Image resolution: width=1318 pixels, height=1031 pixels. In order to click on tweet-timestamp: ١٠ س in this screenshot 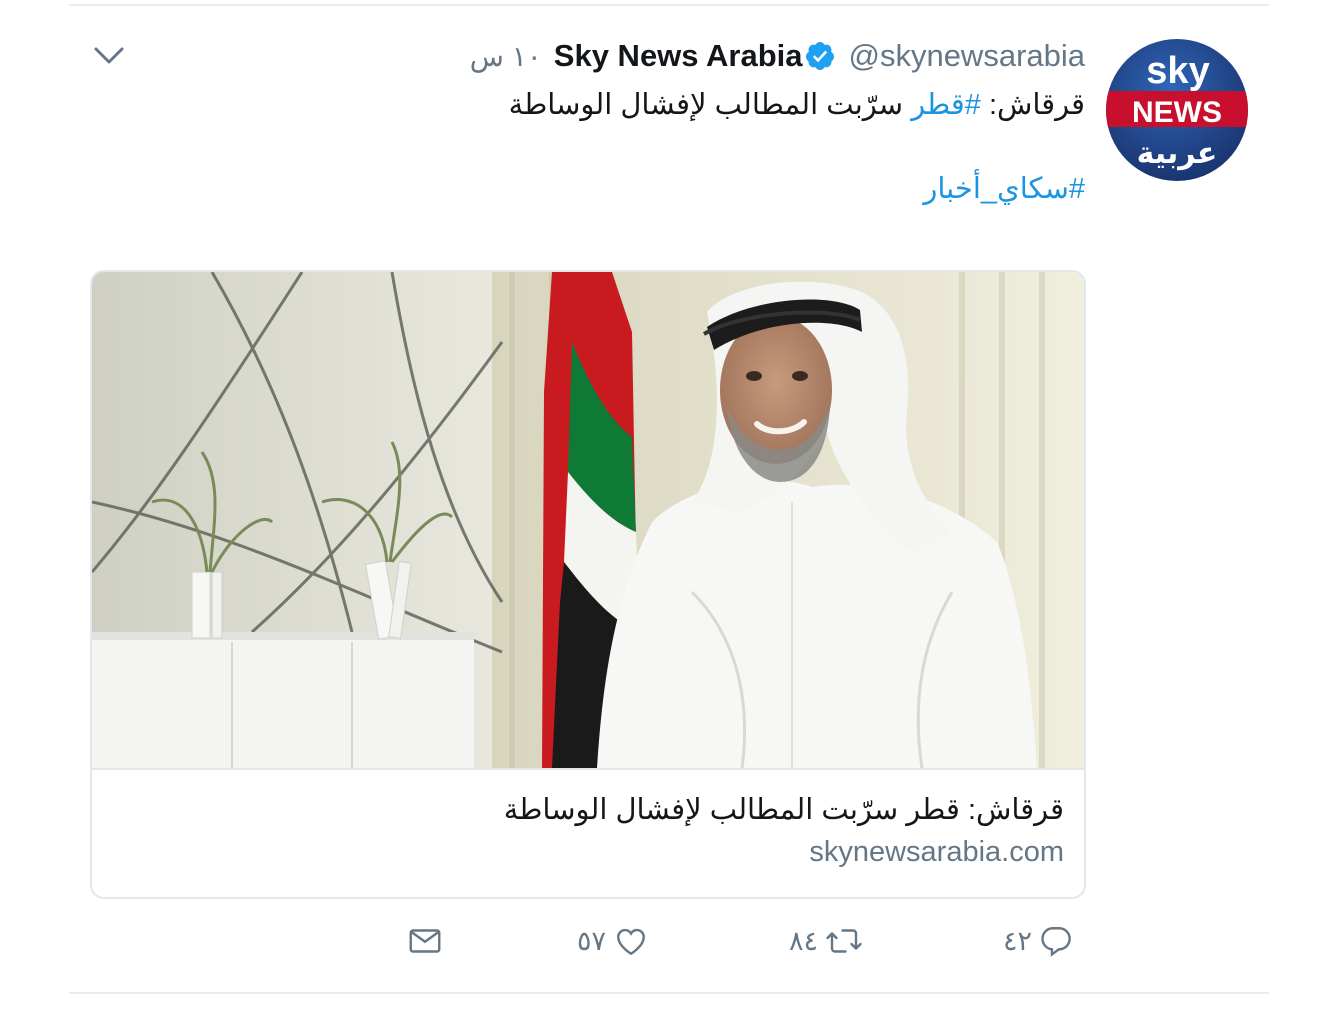, I will do `click(506, 56)`.